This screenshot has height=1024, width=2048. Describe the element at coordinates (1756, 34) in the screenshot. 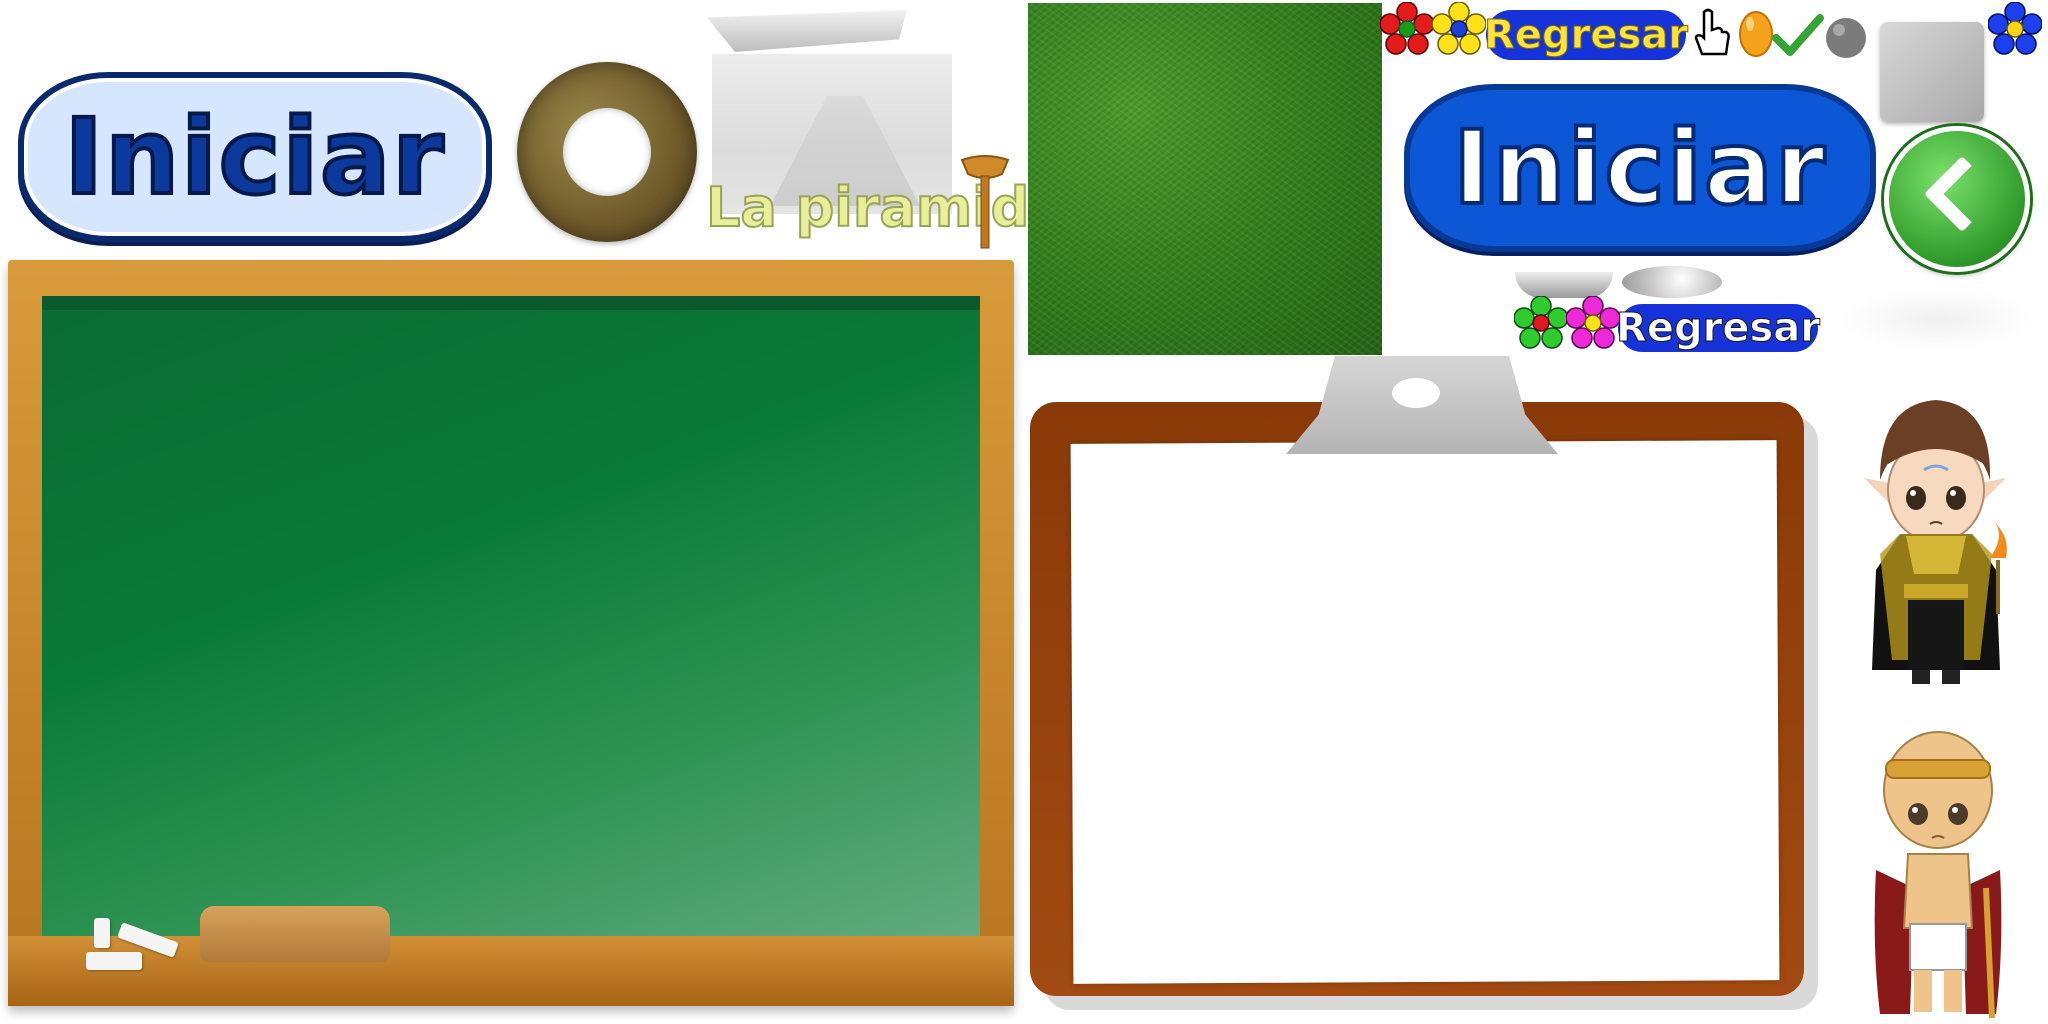

I see `orange-gem-icon` at that location.